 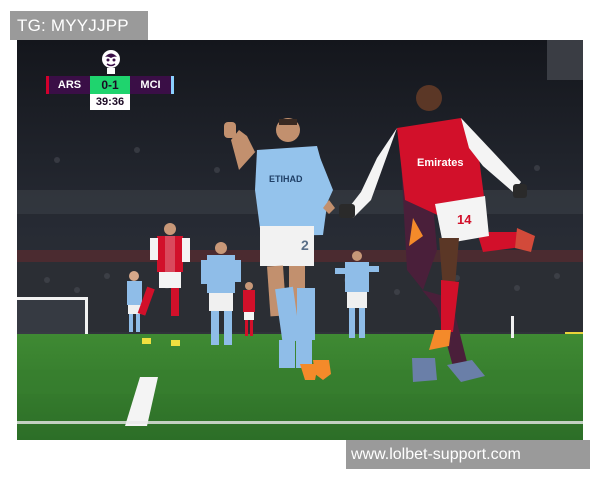 I want to click on premier-league-lion-icon, so click(x=111, y=62).